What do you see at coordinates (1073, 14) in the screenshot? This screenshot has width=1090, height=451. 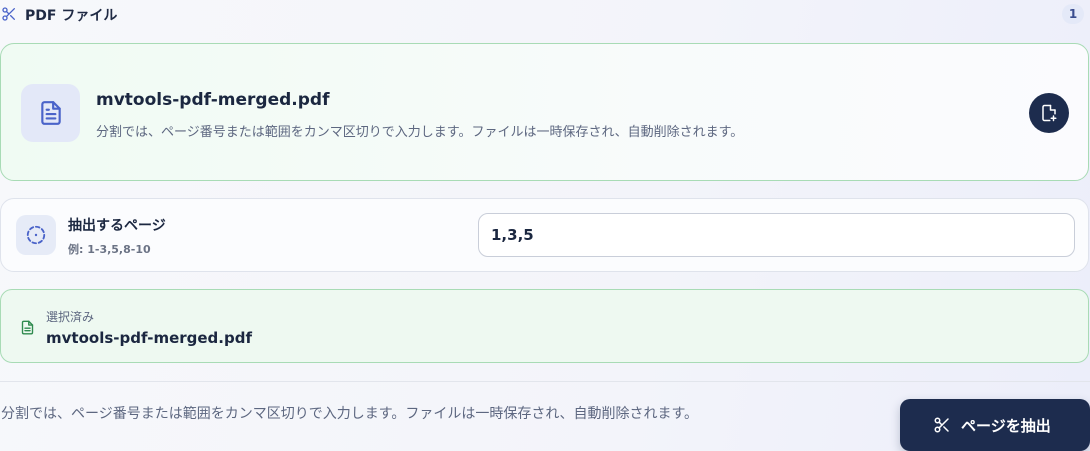 I see `file-count-badge: 1` at bounding box center [1073, 14].